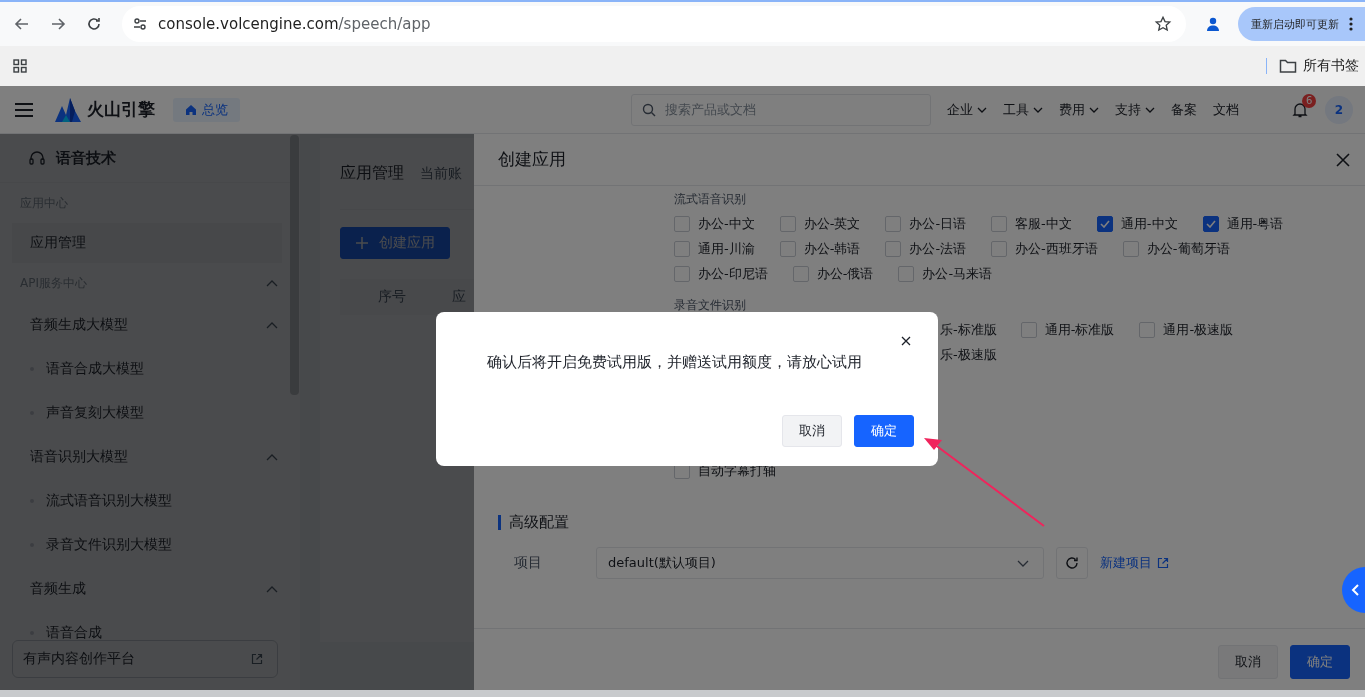 The width and height of the screenshot is (1365, 697). What do you see at coordinates (654, 24) in the screenshot?
I see `address-bar: console.volcengine.com/speech/app` at bounding box center [654, 24].